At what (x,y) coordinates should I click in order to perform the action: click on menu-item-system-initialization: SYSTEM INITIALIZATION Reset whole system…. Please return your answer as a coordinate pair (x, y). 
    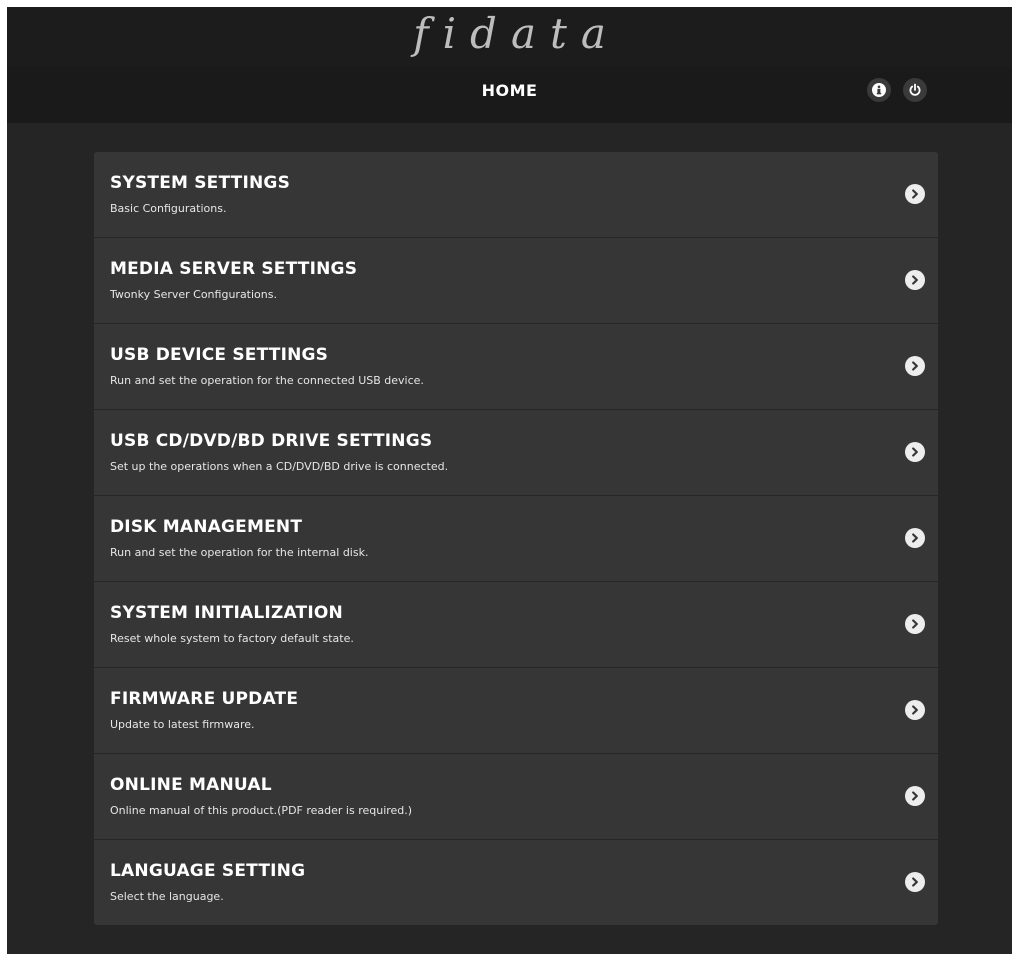
    Looking at the image, I should click on (516, 625).